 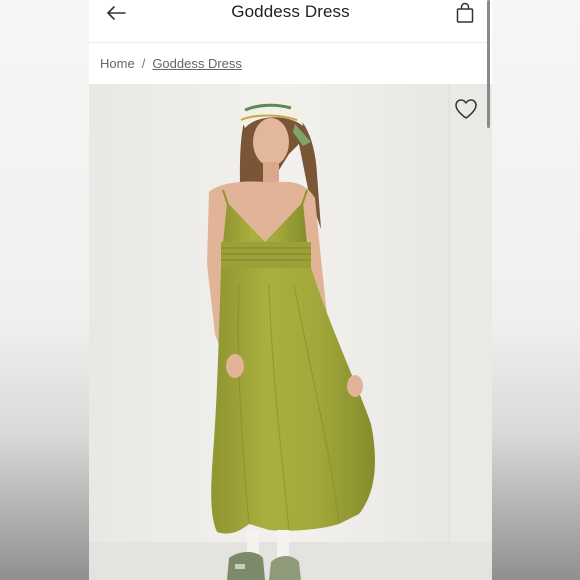 I want to click on heart-outline-icon, so click(x=466, y=109).